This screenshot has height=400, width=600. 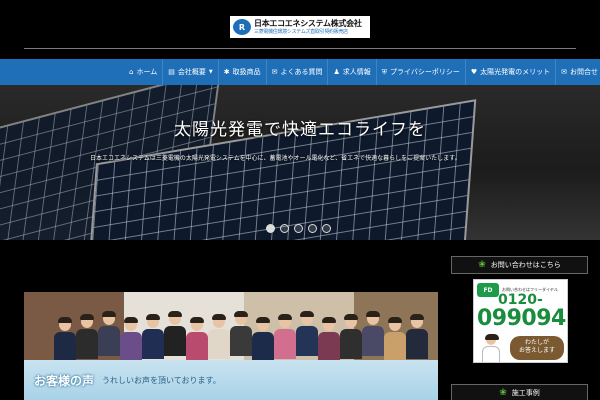 I want to click on nav-item-3: ✉ よくある質問, so click(x=296, y=72).